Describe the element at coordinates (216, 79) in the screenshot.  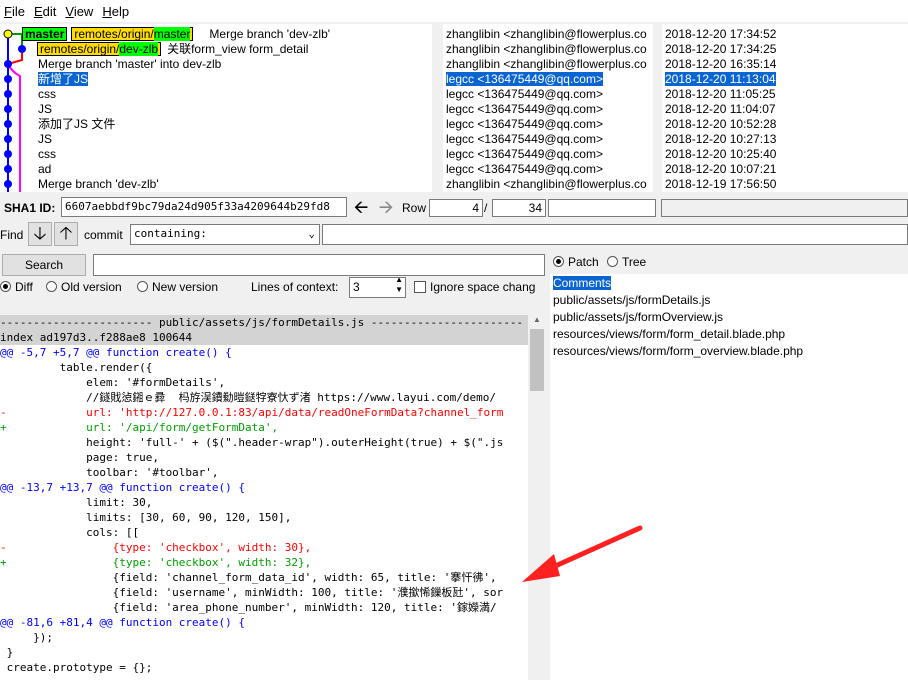
I see `commit-row: 新增了JS` at that location.